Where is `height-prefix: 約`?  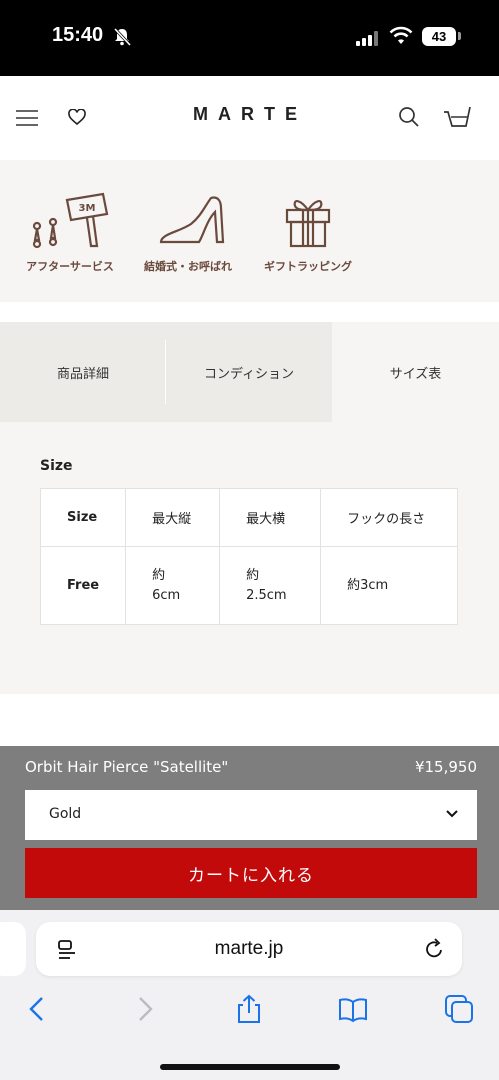 height-prefix: 約 is located at coordinates (159, 575).